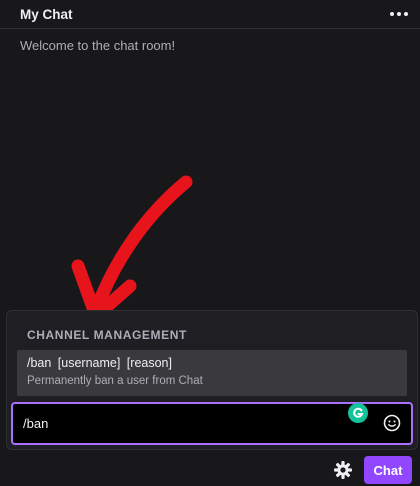 Image resolution: width=420 pixels, height=486 pixels. I want to click on gear-icon, so click(343, 470).